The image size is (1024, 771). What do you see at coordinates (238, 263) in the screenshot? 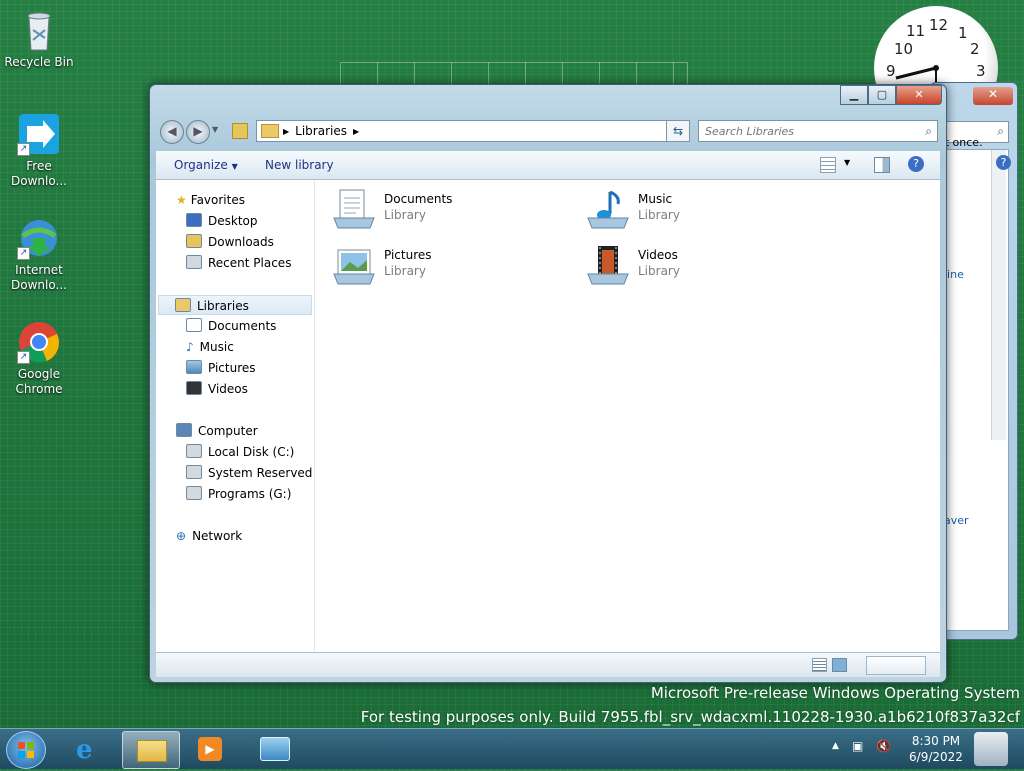
I see `nav-item-recent-places: Recent Places` at bounding box center [238, 263].